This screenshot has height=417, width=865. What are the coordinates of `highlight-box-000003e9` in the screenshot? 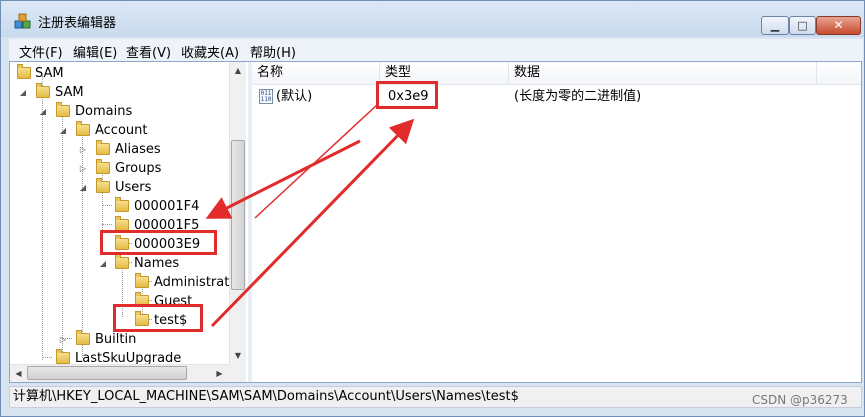 It's located at (158, 242).